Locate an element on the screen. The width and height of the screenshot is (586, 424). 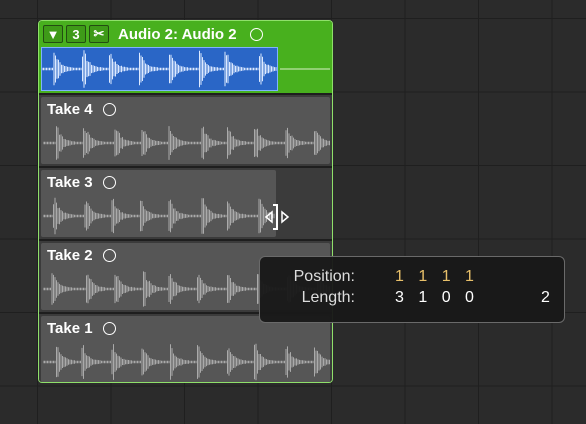
take-folder-title: Audio 2 is located at coordinates (177, 34).